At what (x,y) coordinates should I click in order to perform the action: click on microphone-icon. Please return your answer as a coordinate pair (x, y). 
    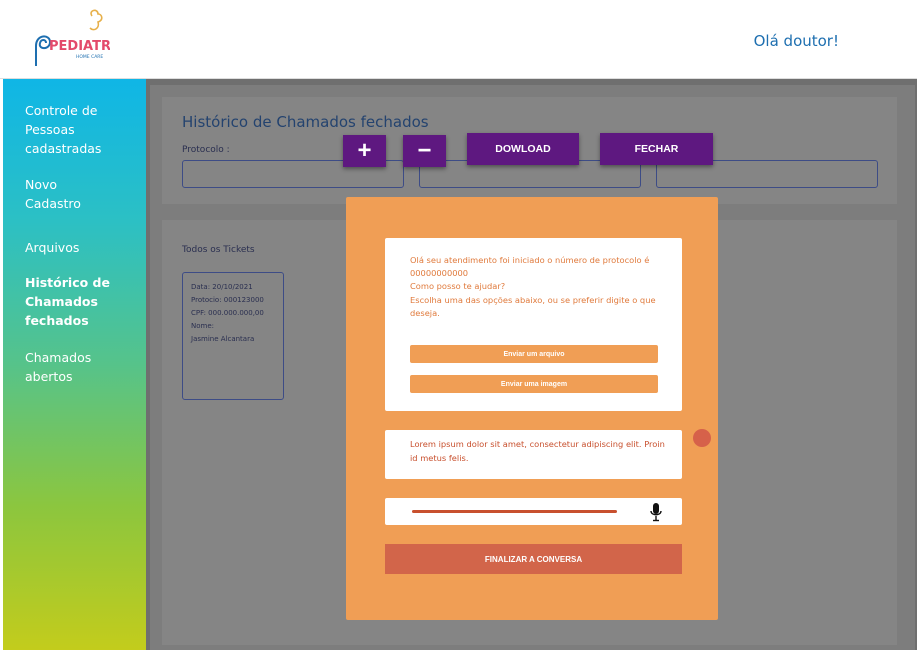
    Looking at the image, I should click on (656, 512).